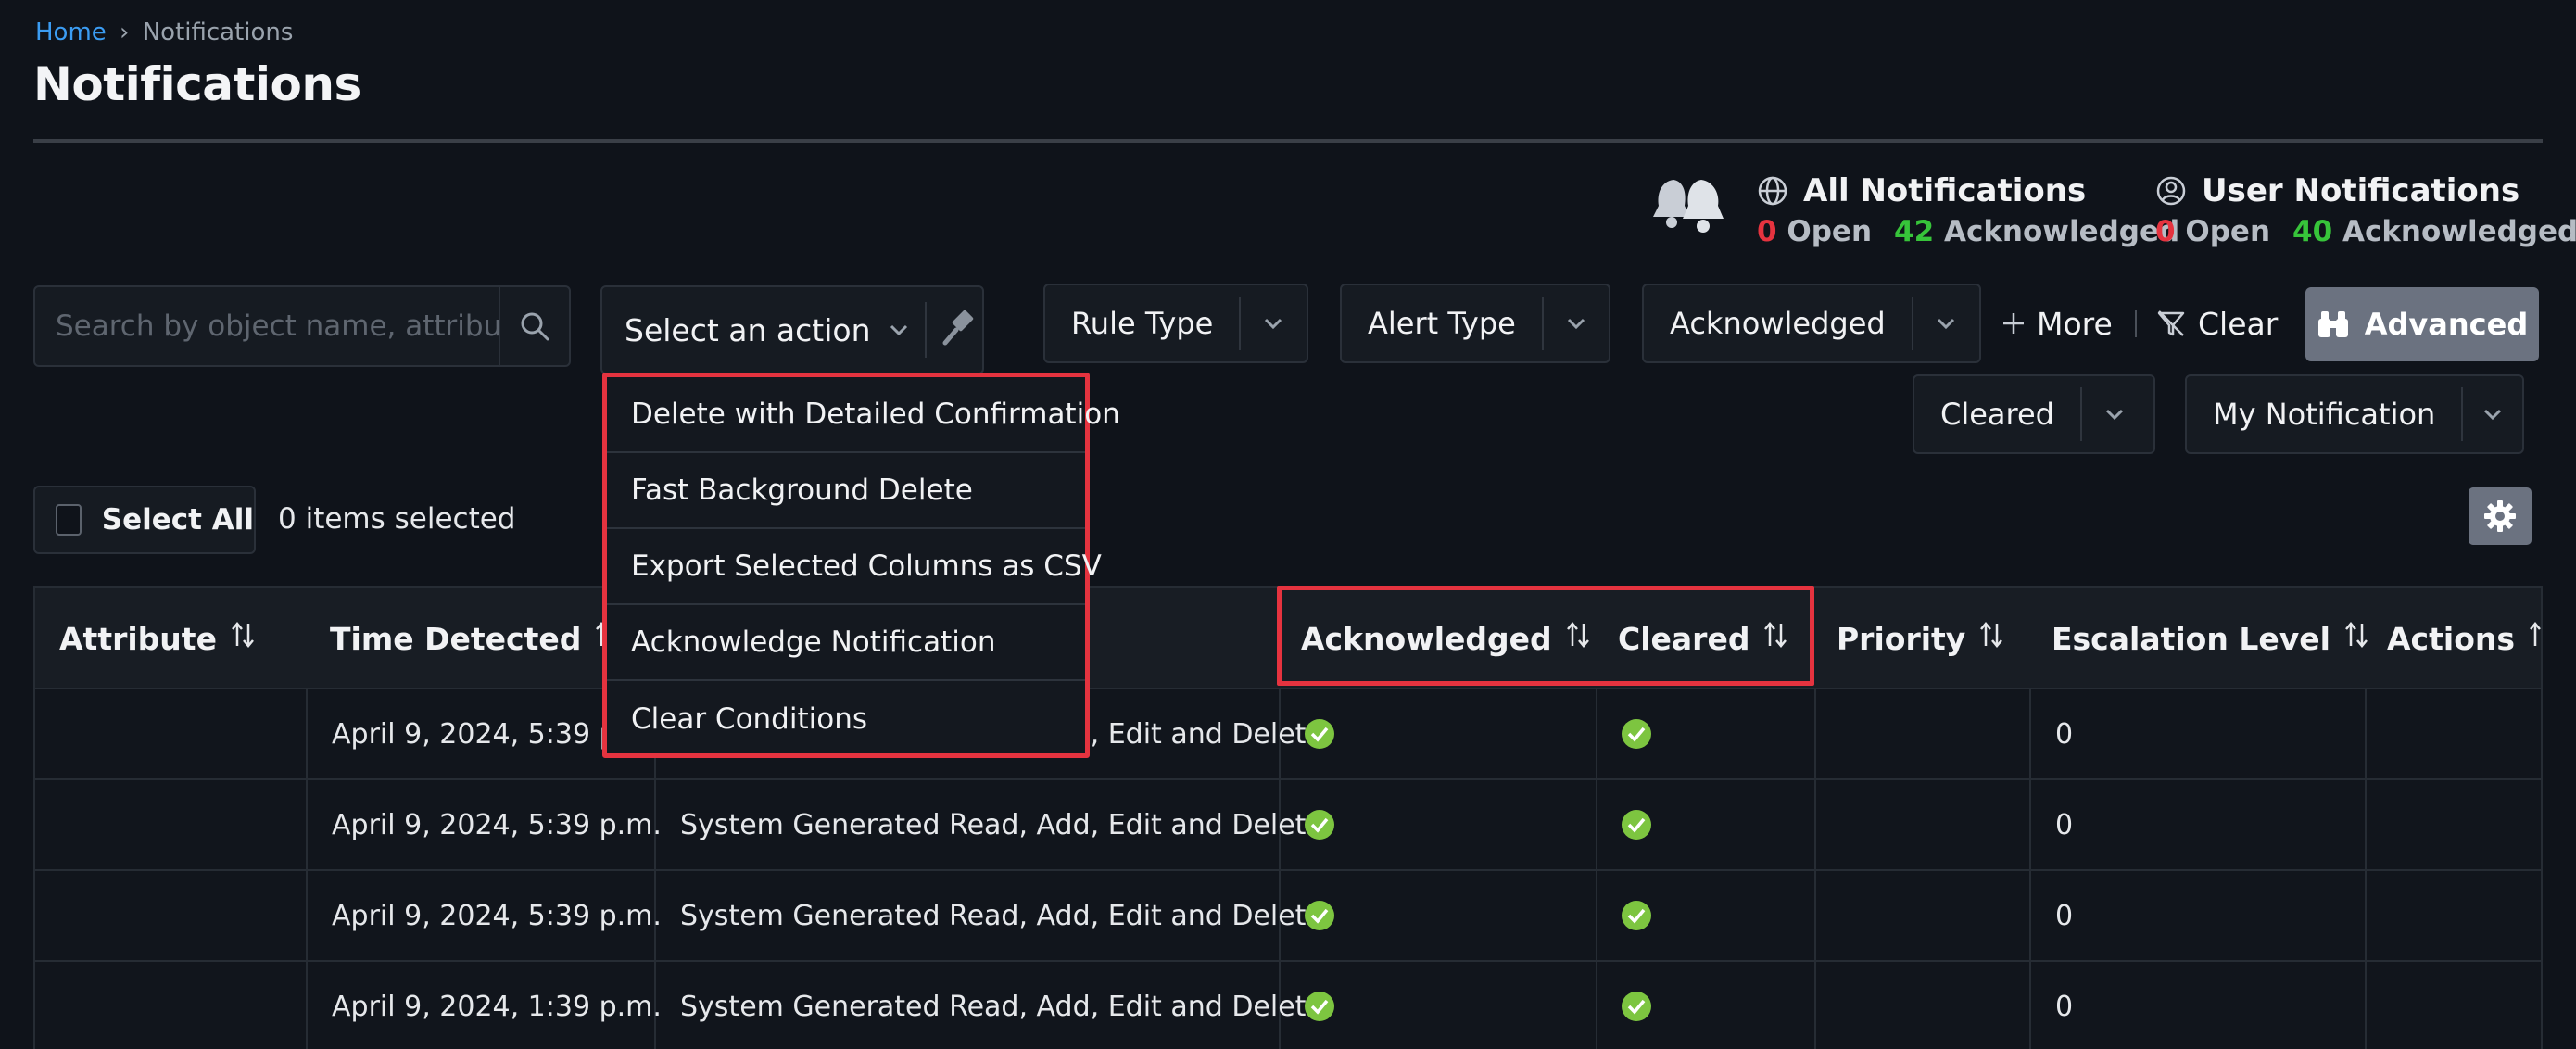 This screenshot has width=2576, height=1049. I want to click on column-header-priority: Priority, so click(1923, 639).